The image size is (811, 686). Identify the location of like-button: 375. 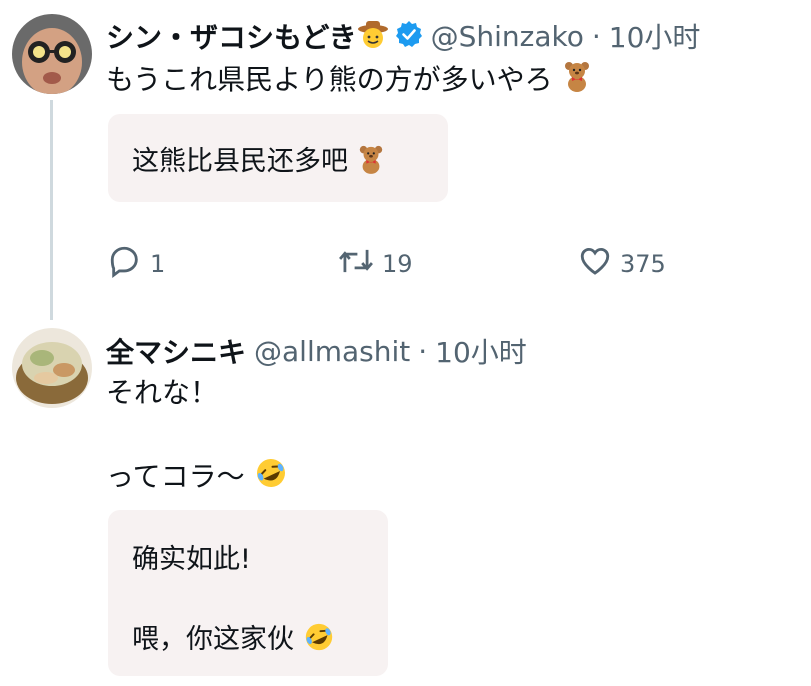
(622, 264).